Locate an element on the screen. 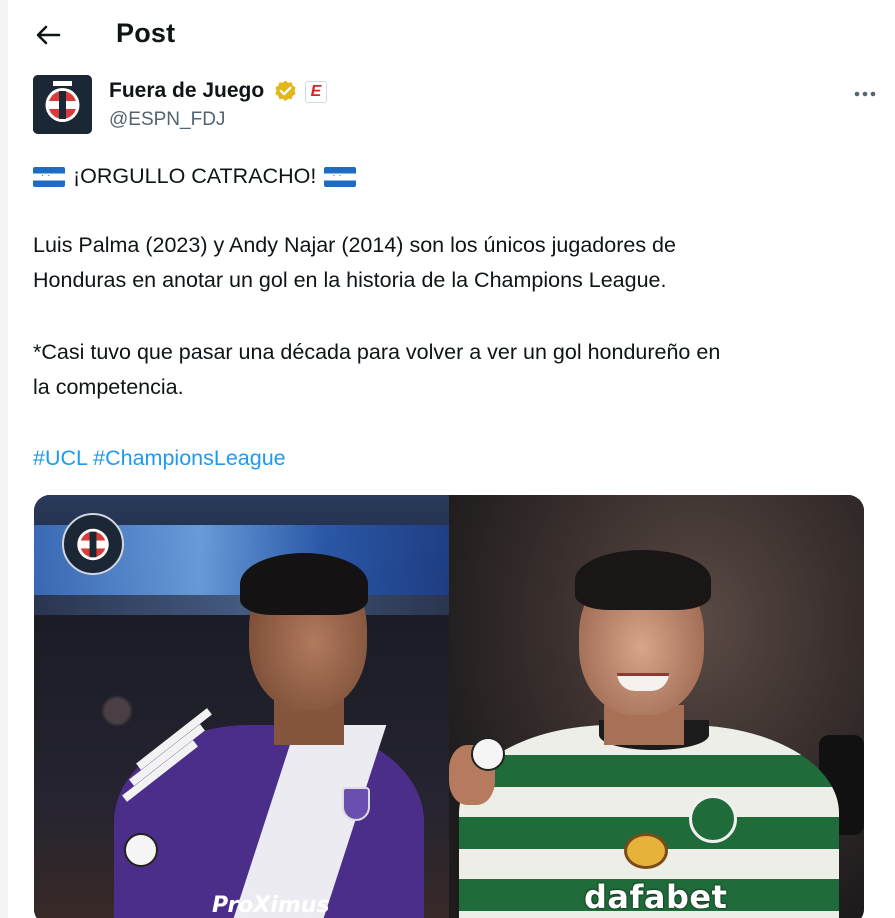 Image resolution: width=895 pixels, height=918 pixels. jersey-sponsor: dafabet is located at coordinates (656, 897).